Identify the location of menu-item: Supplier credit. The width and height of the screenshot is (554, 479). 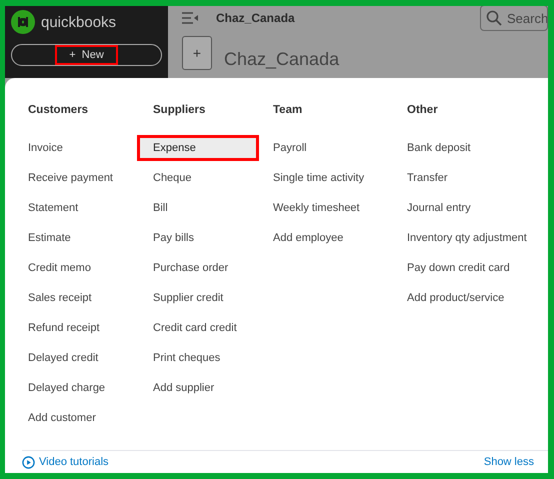
(184, 300).